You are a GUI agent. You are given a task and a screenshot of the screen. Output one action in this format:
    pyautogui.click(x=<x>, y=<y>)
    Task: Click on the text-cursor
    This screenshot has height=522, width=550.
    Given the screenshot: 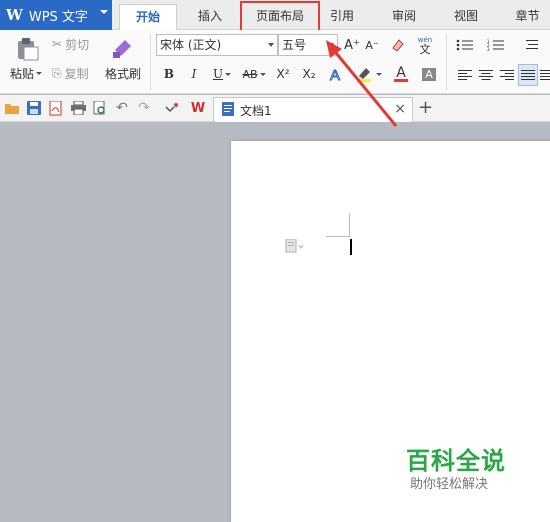 What is the action you would take?
    pyautogui.click(x=351, y=247)
    